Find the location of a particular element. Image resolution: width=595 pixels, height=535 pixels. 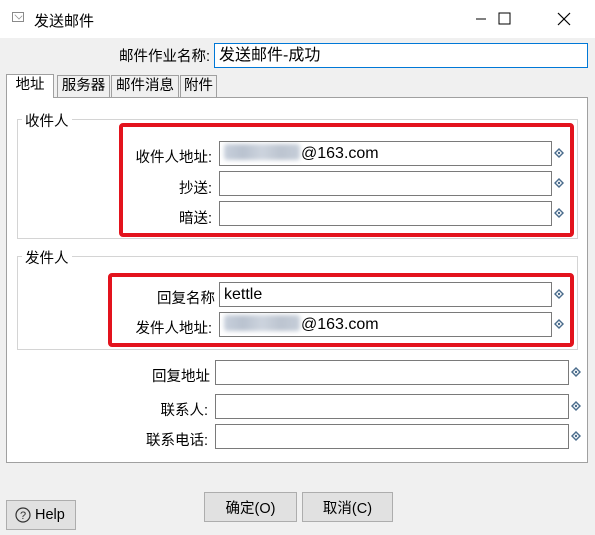

recipients-group-title: 收件人 is located at coordinates (47, 120).